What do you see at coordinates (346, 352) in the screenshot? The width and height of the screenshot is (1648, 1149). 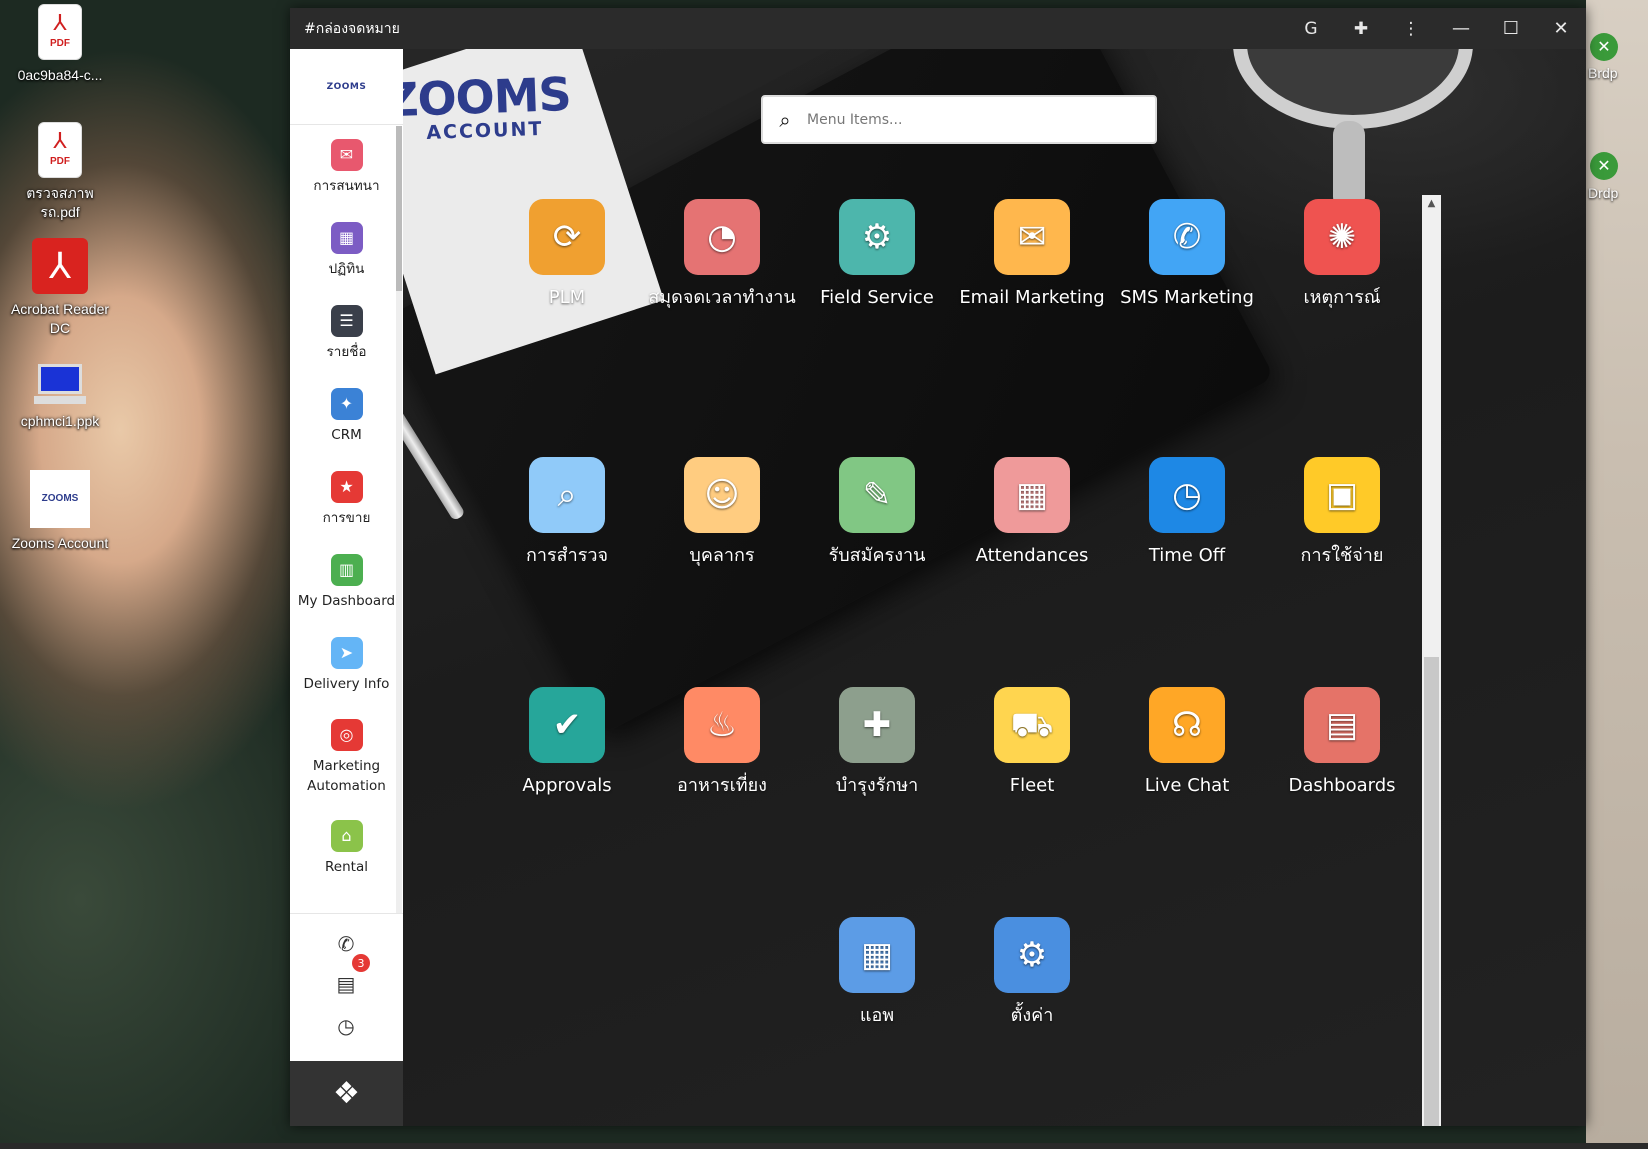 I see `sidebar-item-label: รายชื่อ` at bounding box center [346, 352].